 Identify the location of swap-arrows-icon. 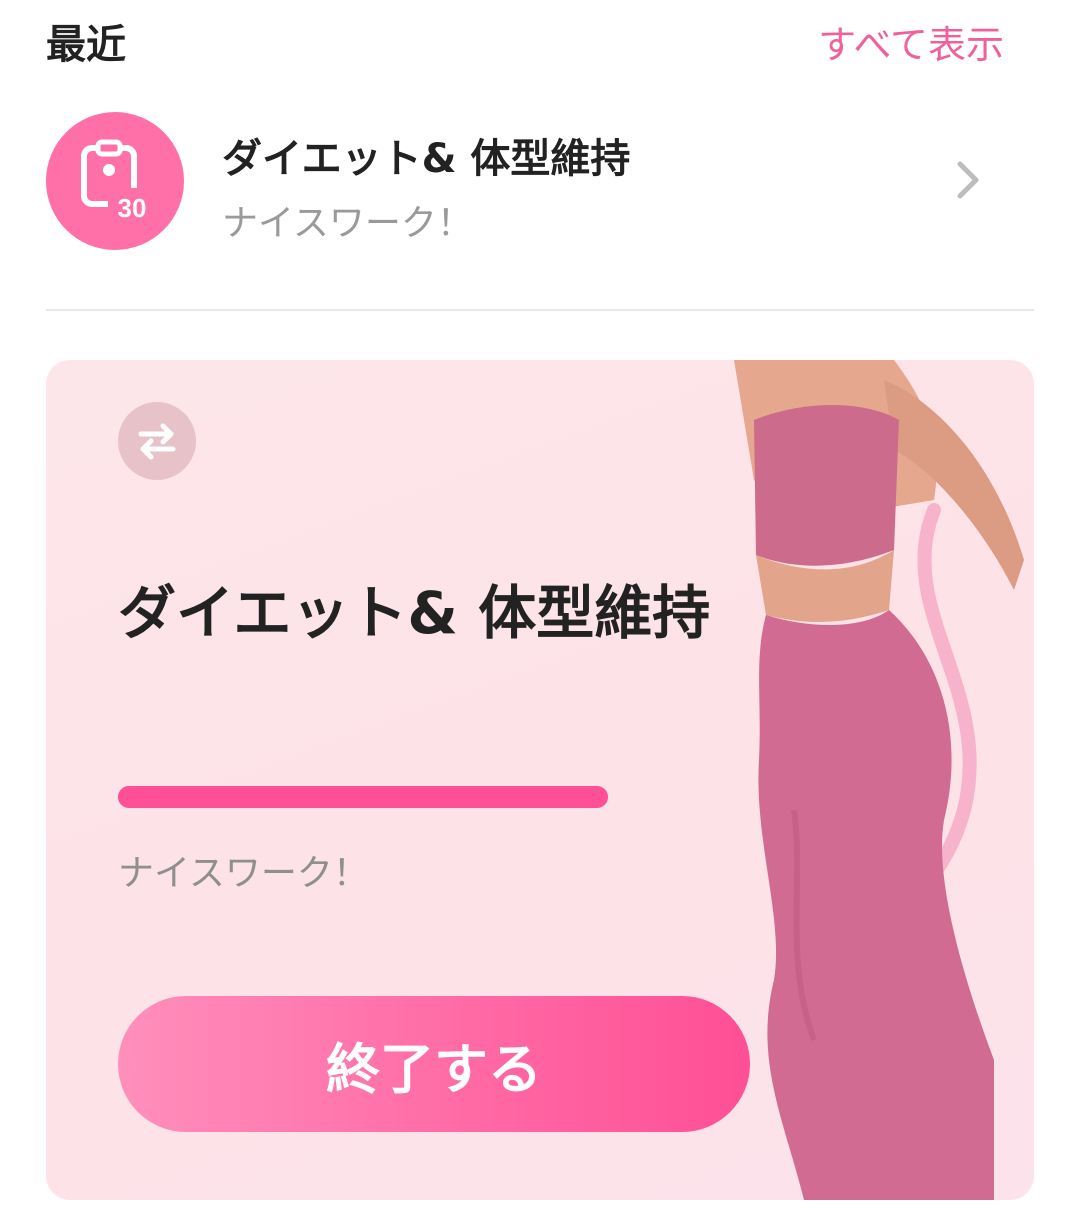
(157, 441).